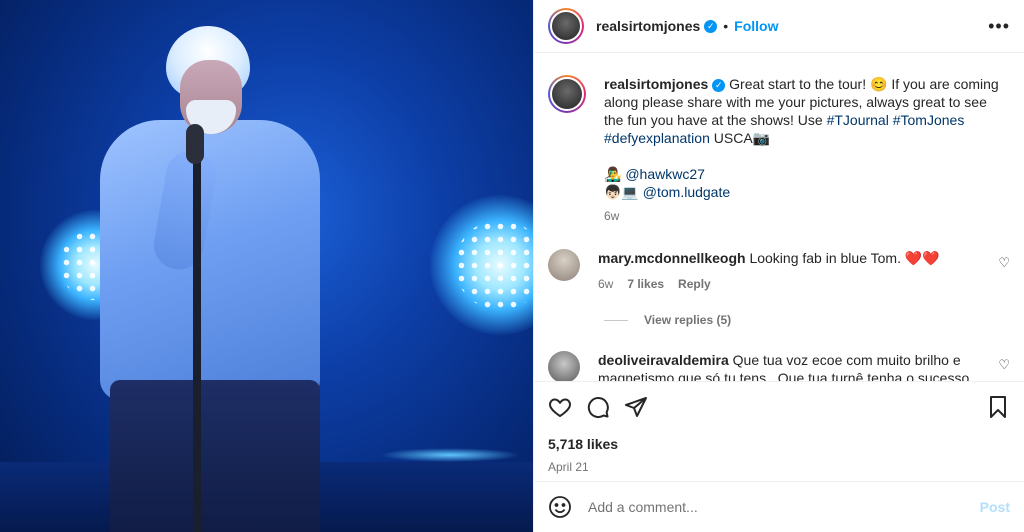 This screenshot has width=1024, height=532. Describe the element at coordinates (858, 120) in the screenshot. I see `hashtag-tjournal: #TJournal` at that location.